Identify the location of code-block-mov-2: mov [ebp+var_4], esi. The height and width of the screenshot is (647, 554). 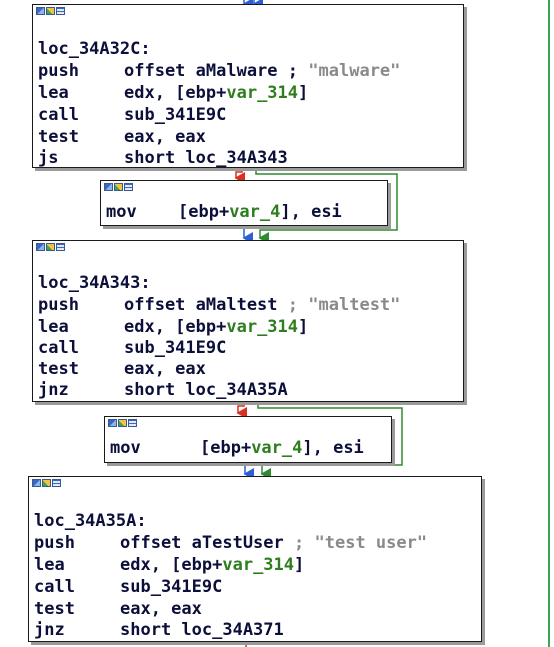
(248, 439).